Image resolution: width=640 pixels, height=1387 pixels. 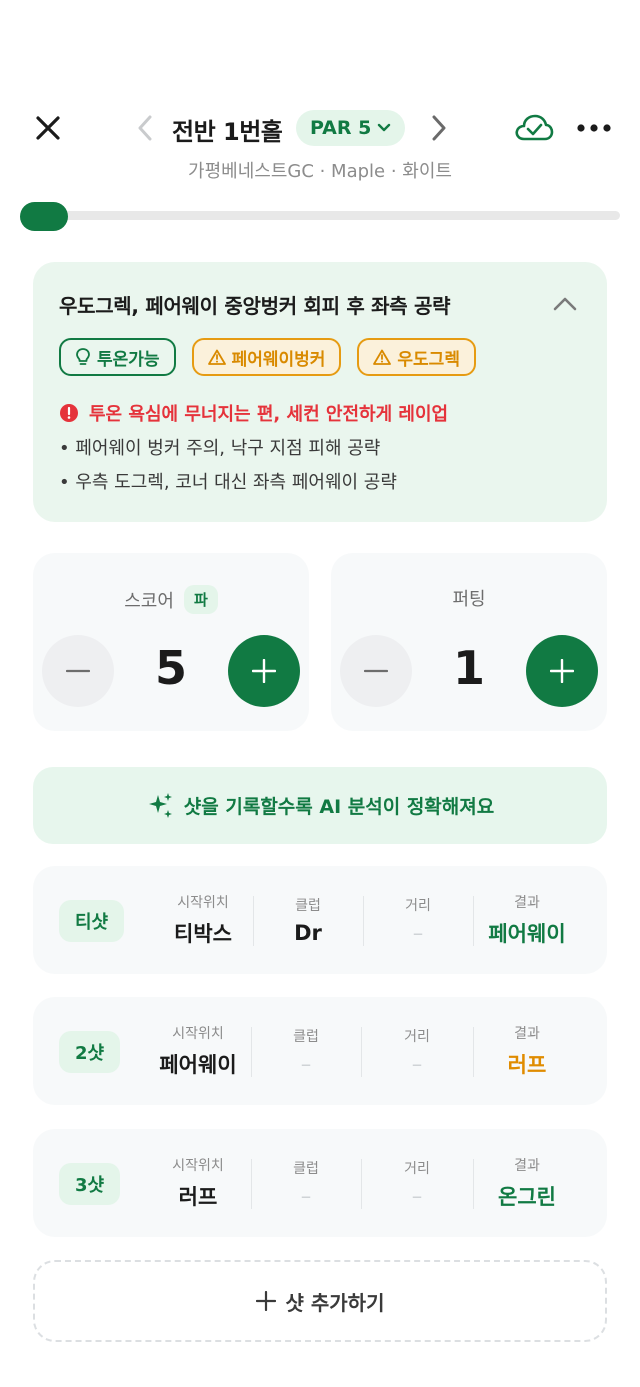 I want to click on score-label-row: 스코어 파, so click(x=171, y=599).